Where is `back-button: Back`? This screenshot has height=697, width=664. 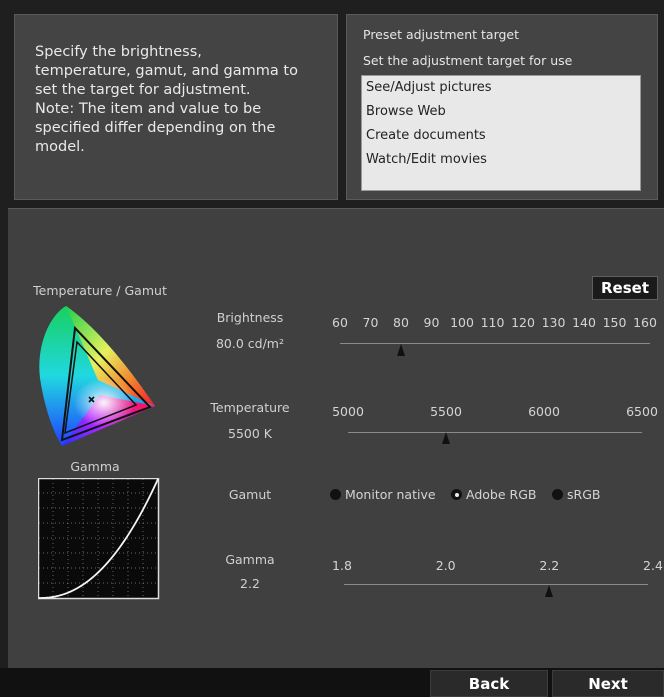
back-button: Back is located at coordinates (489, 683).